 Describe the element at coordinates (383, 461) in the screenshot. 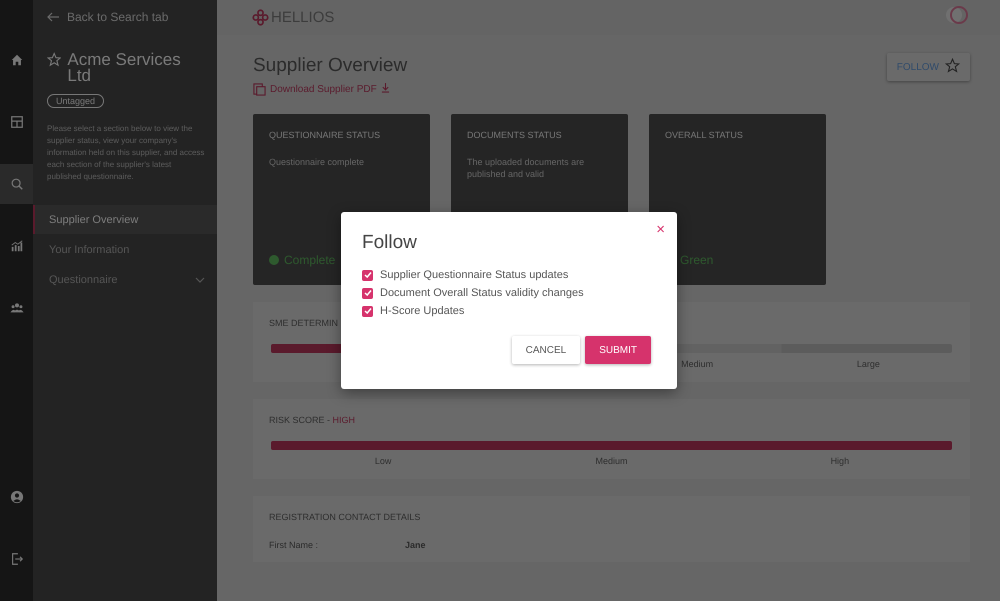

I see `scale-label: Low` at that location.